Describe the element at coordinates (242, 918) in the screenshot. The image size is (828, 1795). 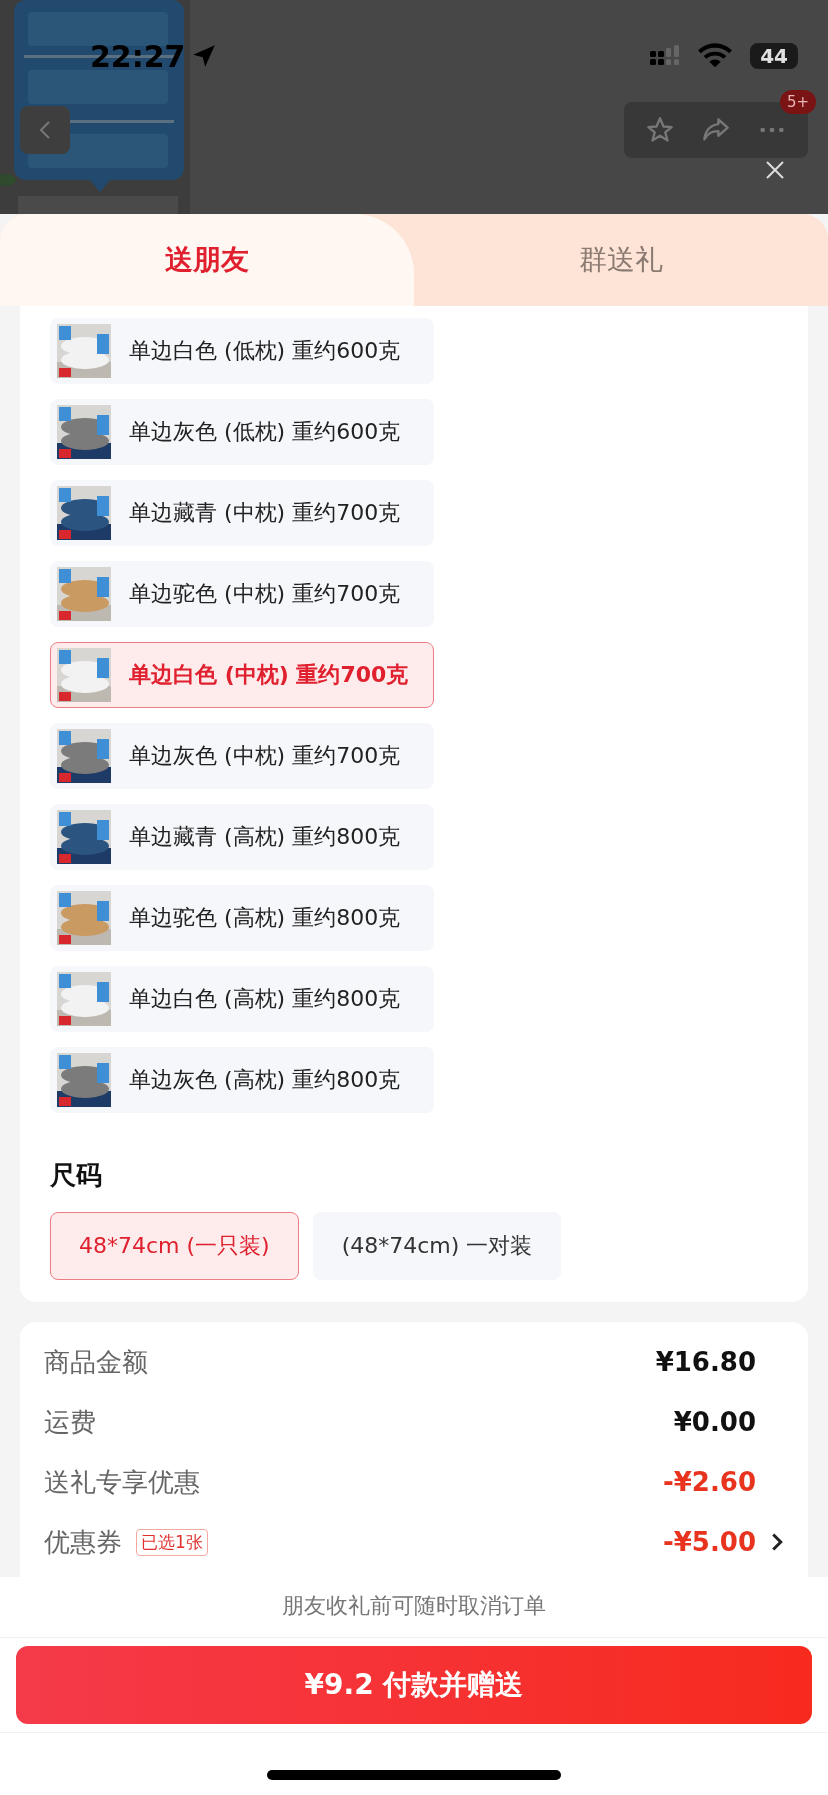
I see `variant-option: 单边驼色 (高枕) 重约800克` at that location.